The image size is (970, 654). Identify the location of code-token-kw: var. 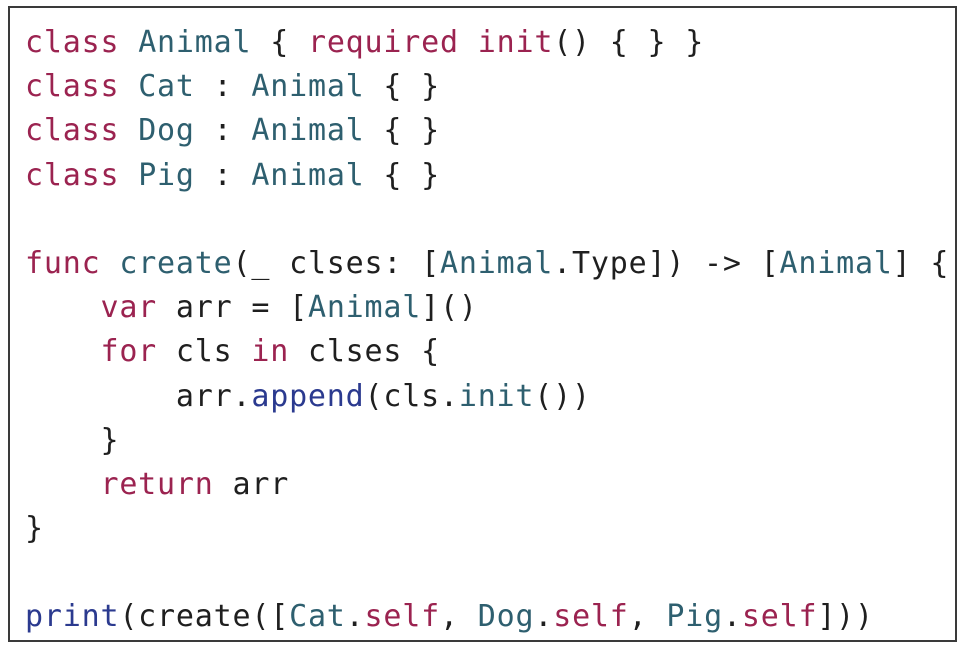
(129, 308).